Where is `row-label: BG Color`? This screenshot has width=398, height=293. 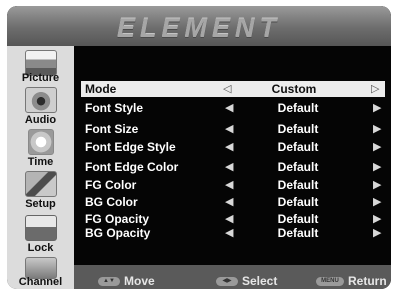
row-label: BG Color is located at coordinates (111, 202).